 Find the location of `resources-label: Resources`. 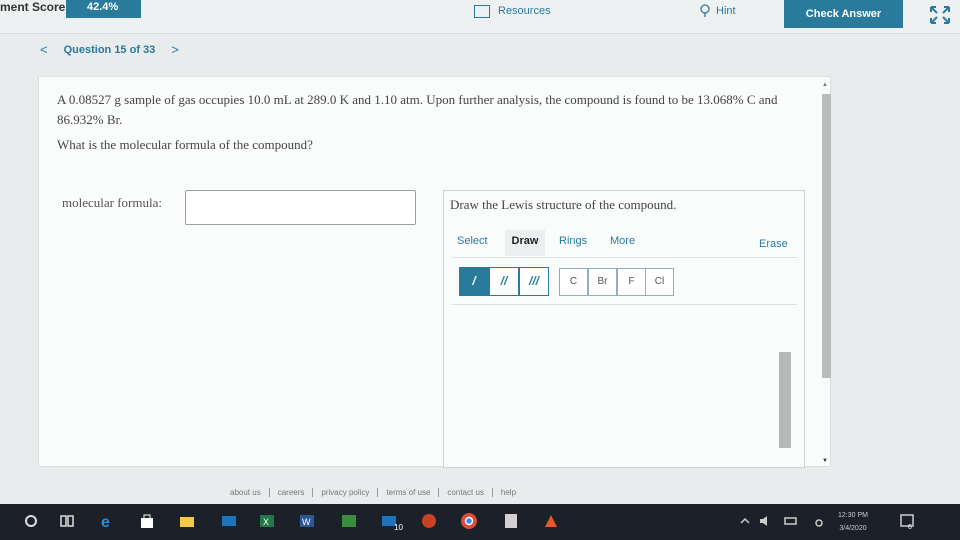

resources-label: Resources is located at coordinates (524, 11).